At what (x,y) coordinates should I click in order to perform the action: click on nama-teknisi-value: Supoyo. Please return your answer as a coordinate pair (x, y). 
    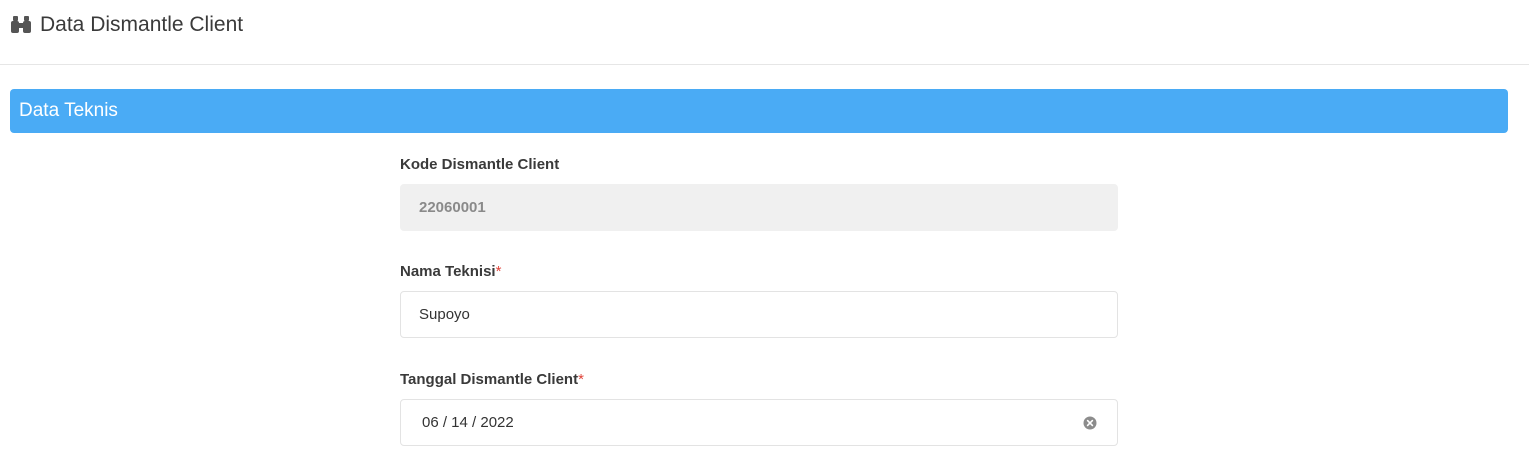
    Looking at the image, I should click on (444, 314).